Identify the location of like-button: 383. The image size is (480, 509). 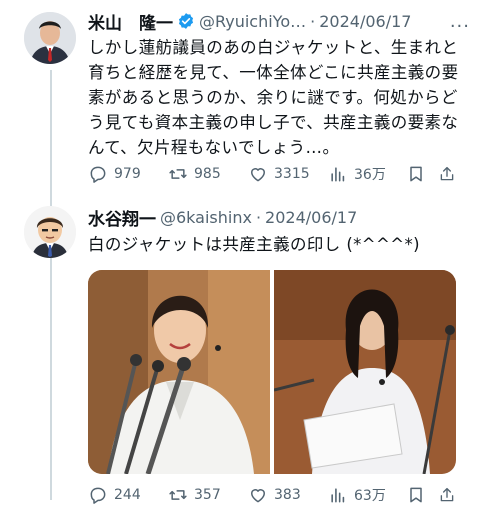
(288, 495).